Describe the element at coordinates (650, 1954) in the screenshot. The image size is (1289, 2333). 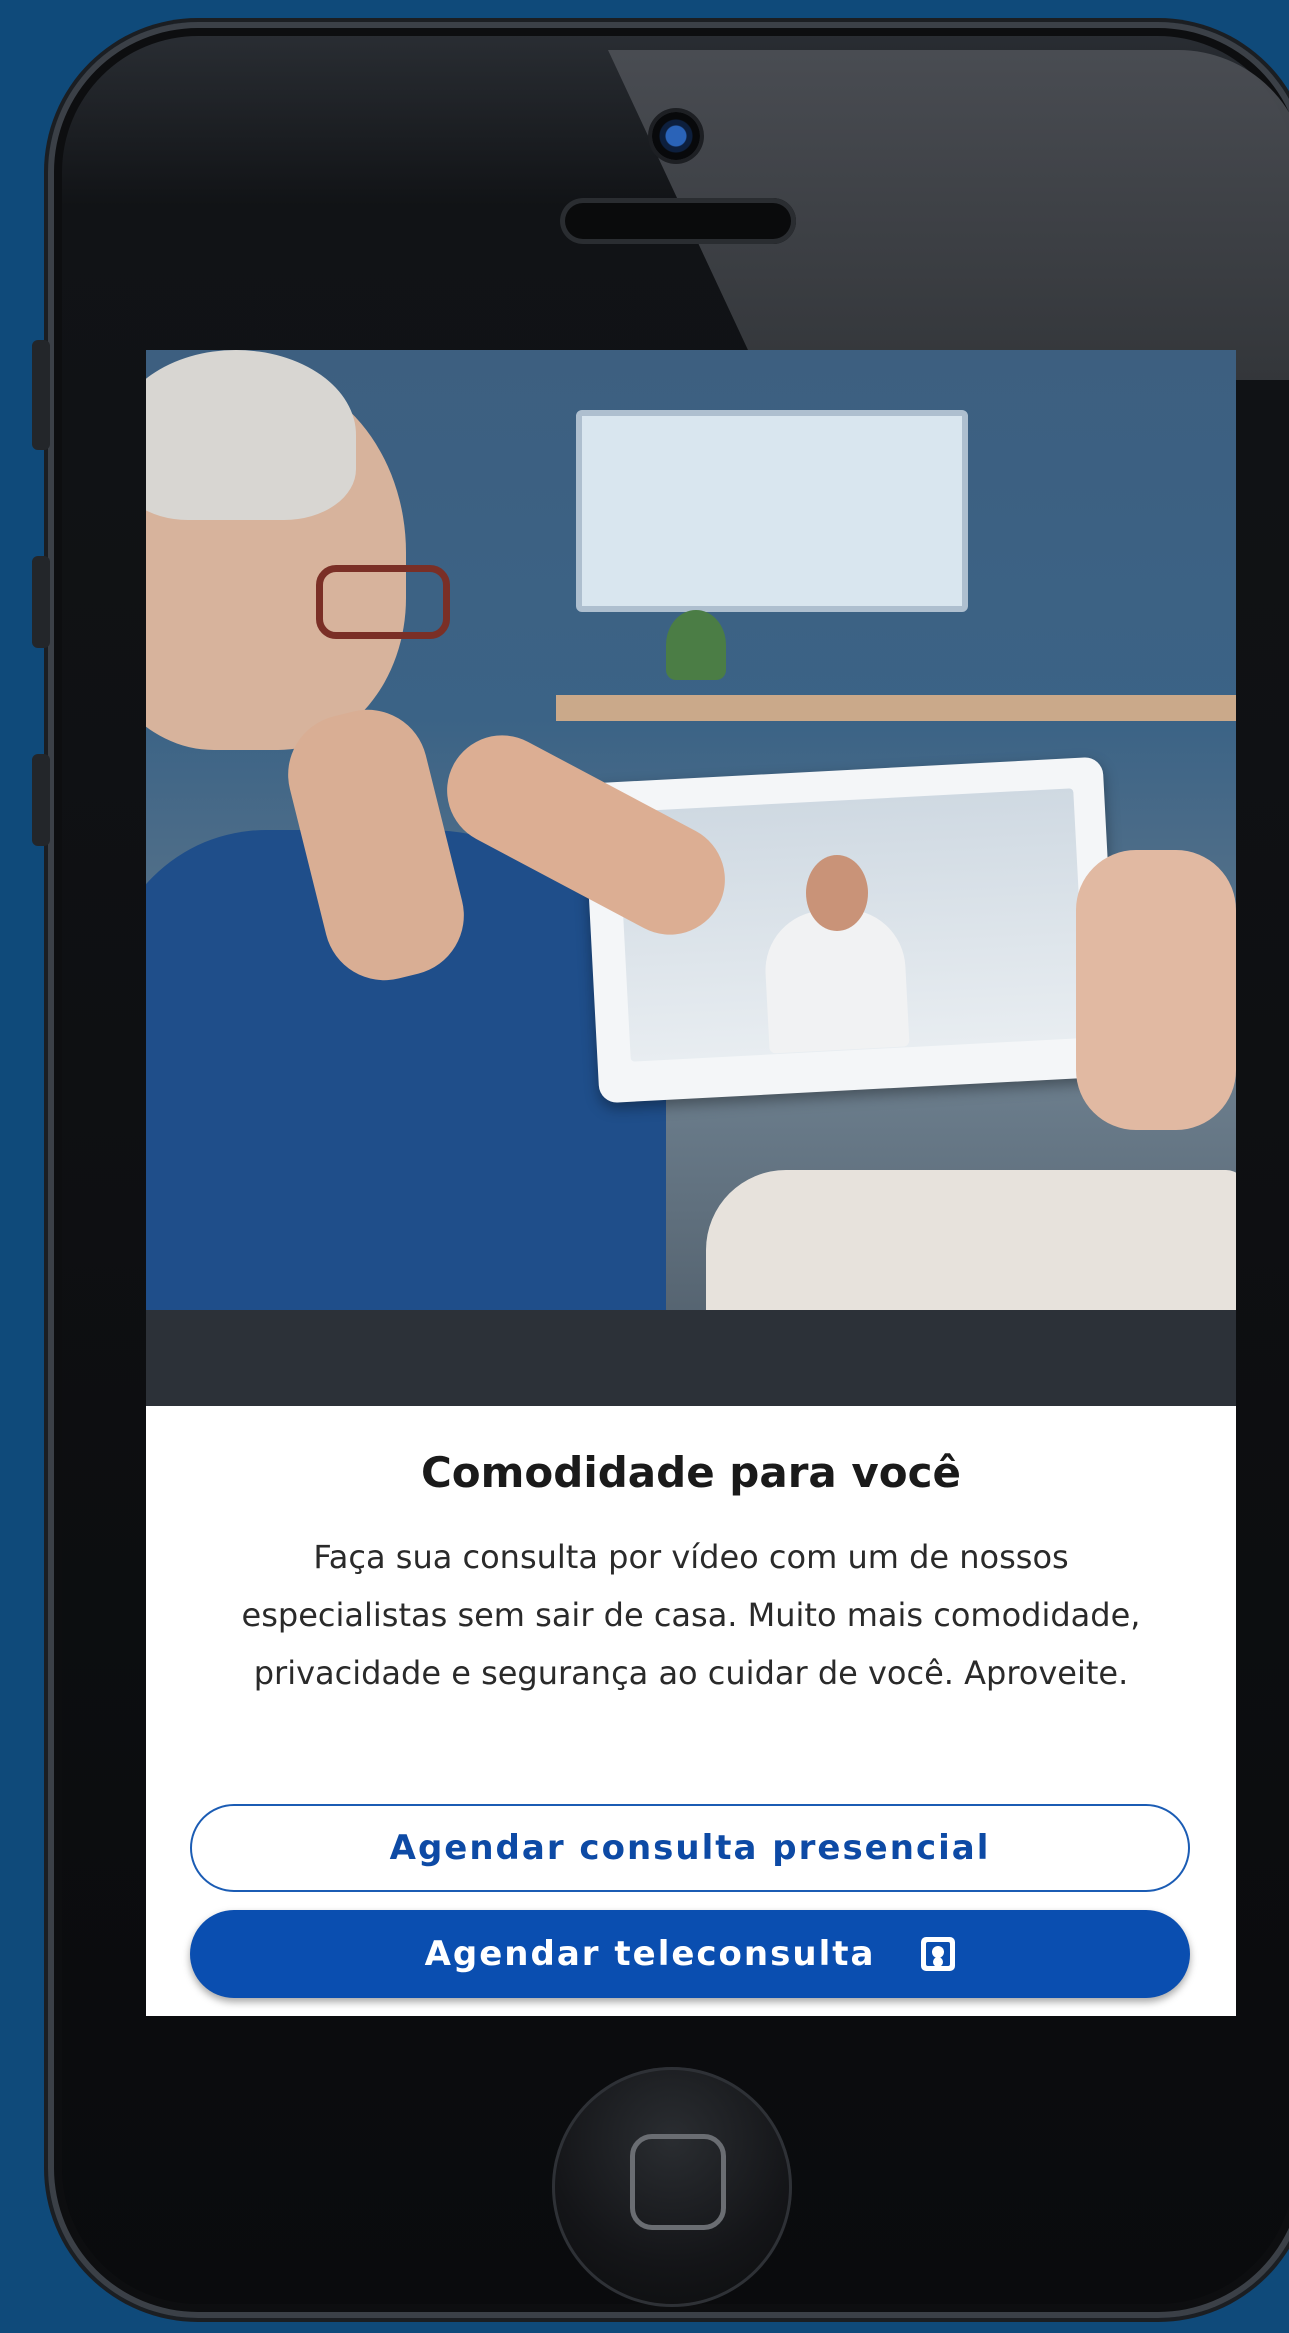
I see `schedule-teleconsult-label: Agendar teleconsulta` at that location.